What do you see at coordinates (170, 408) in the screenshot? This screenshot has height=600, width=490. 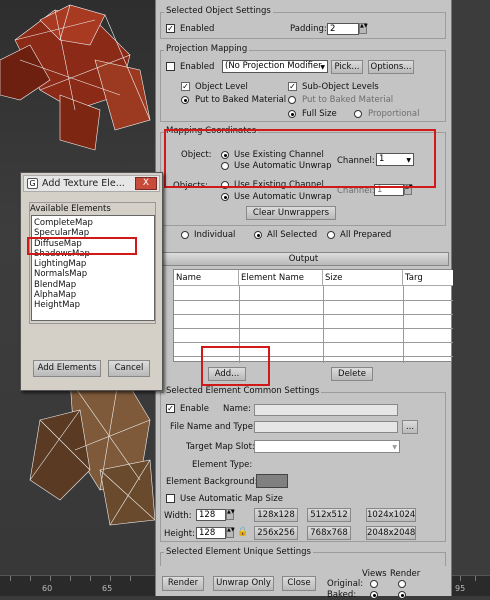 I see `element-enable-checkbox: ✓` at bounding box center [170, 408].